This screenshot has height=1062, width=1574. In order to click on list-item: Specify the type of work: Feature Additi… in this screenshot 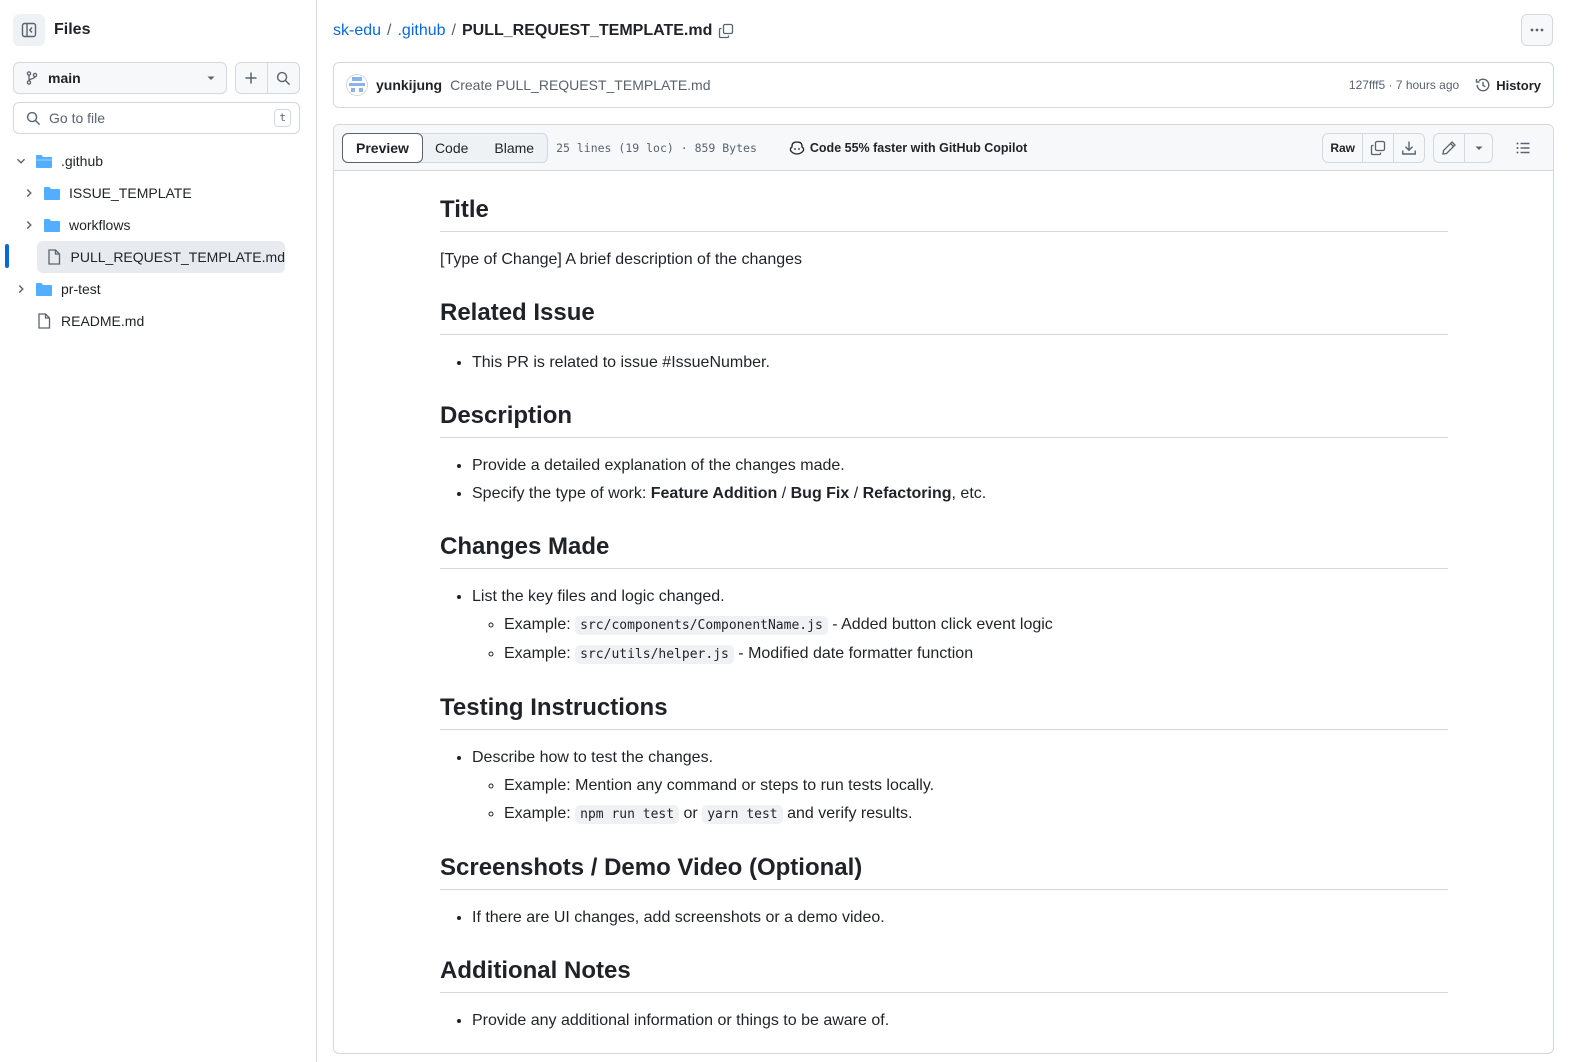, I will do `click(960, 494)`.